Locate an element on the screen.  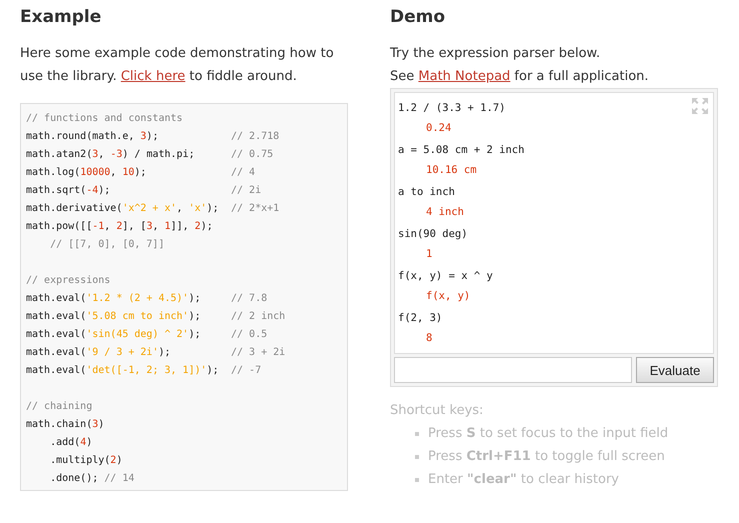
shortcuts-title: Shortcut keys: is located at coordinates (437, 411).